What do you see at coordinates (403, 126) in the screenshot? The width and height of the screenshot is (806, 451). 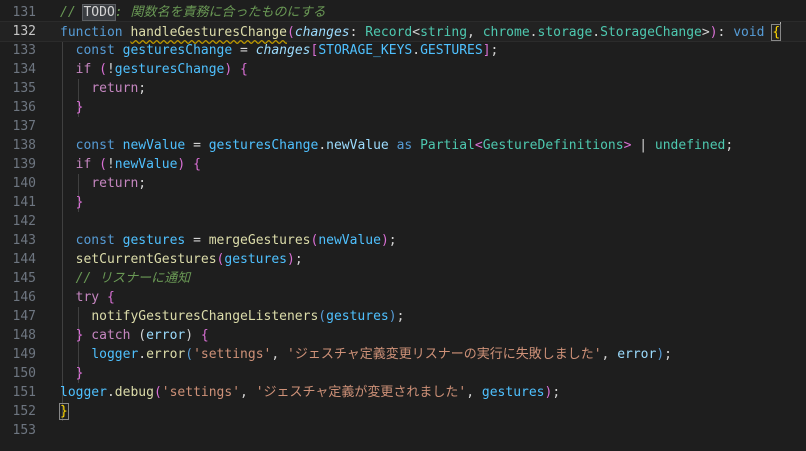 I see `code-line: 137` at bounding box center [403, 126].